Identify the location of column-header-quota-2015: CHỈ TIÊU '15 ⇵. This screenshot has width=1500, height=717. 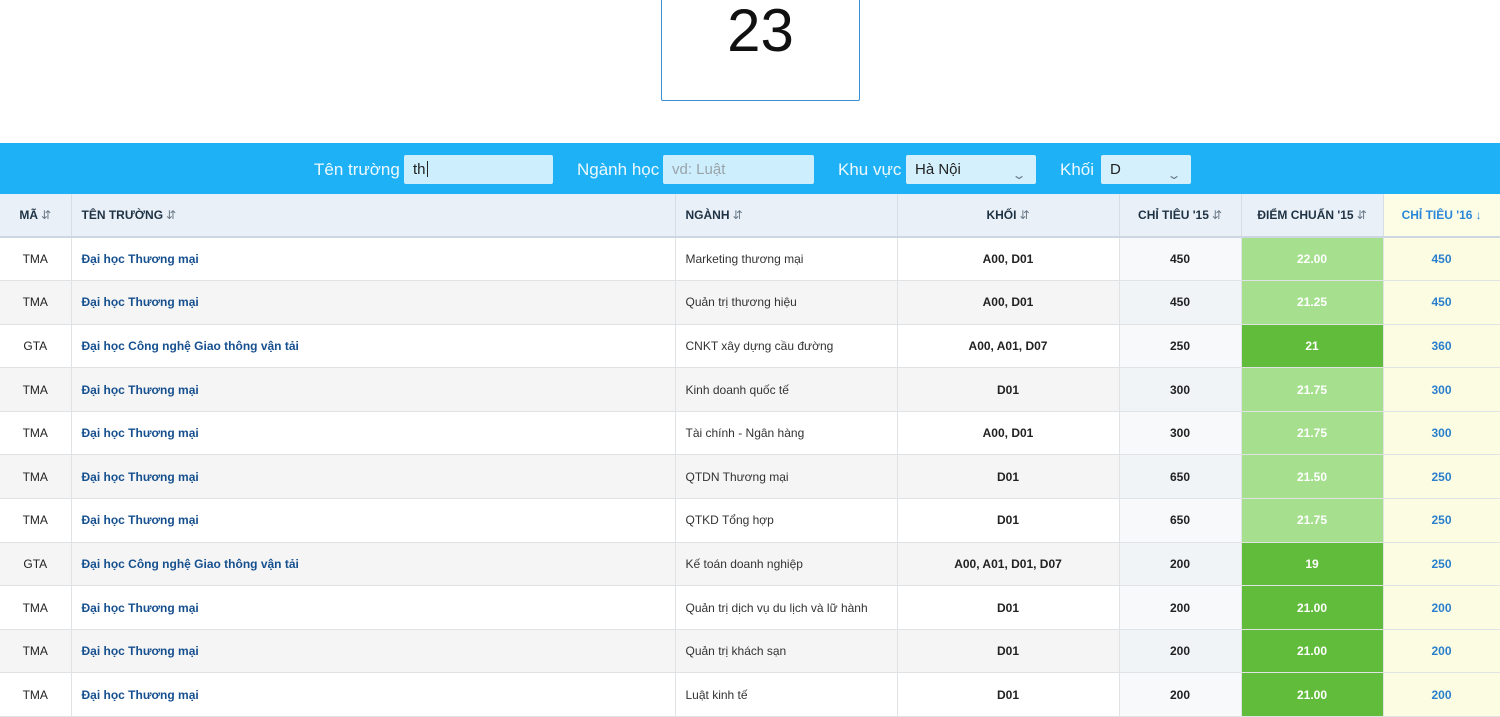
(1180, 216).